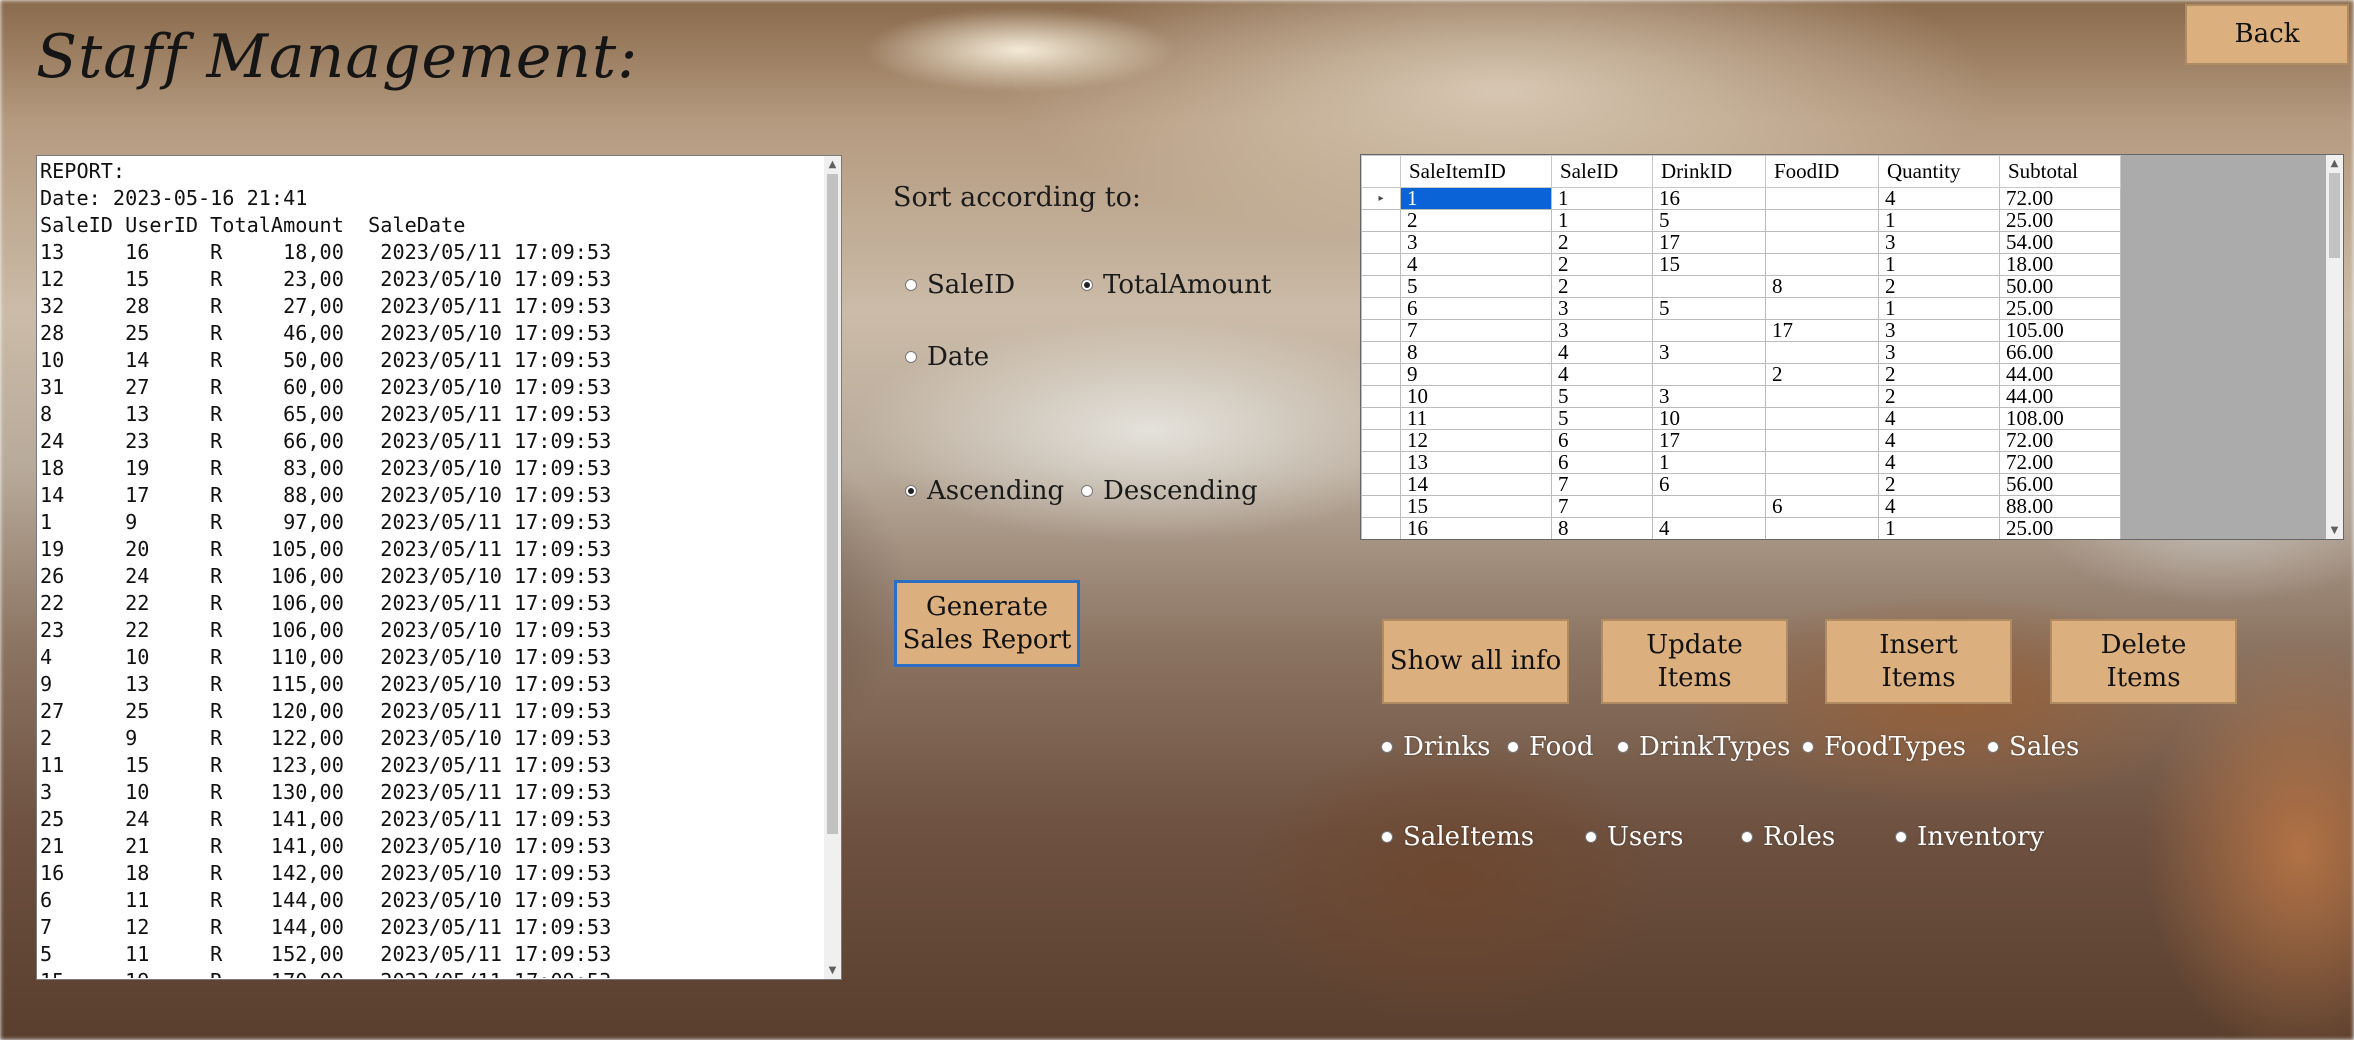  What do you see at coordinates (1741, 198) in the screenshot?
I see `table-row: ▸ 1 1 16 4 72.00` at bounding box center [1741, 198].